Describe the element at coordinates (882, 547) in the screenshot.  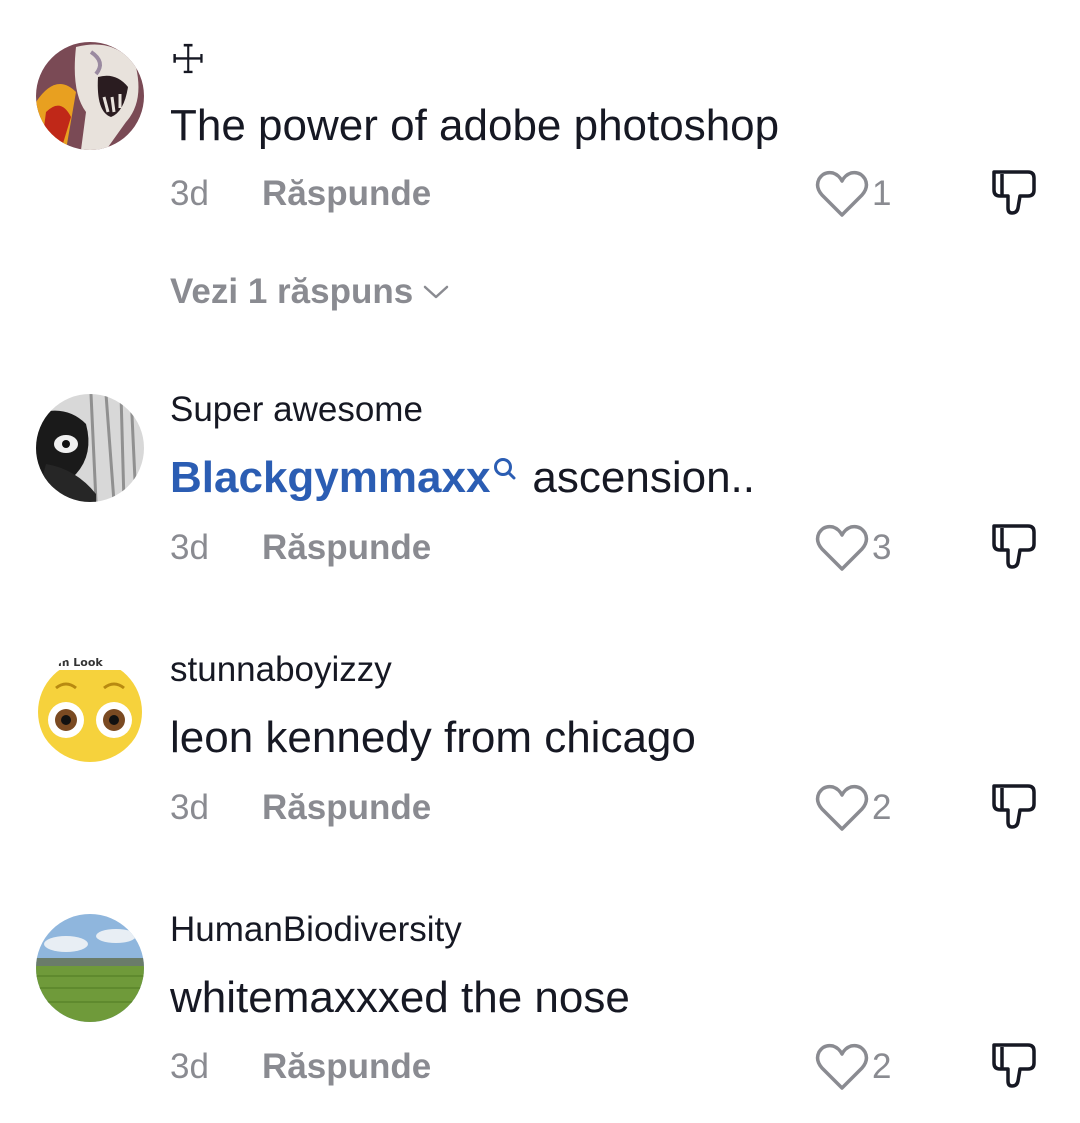
I see `like-count: 3` at that location.